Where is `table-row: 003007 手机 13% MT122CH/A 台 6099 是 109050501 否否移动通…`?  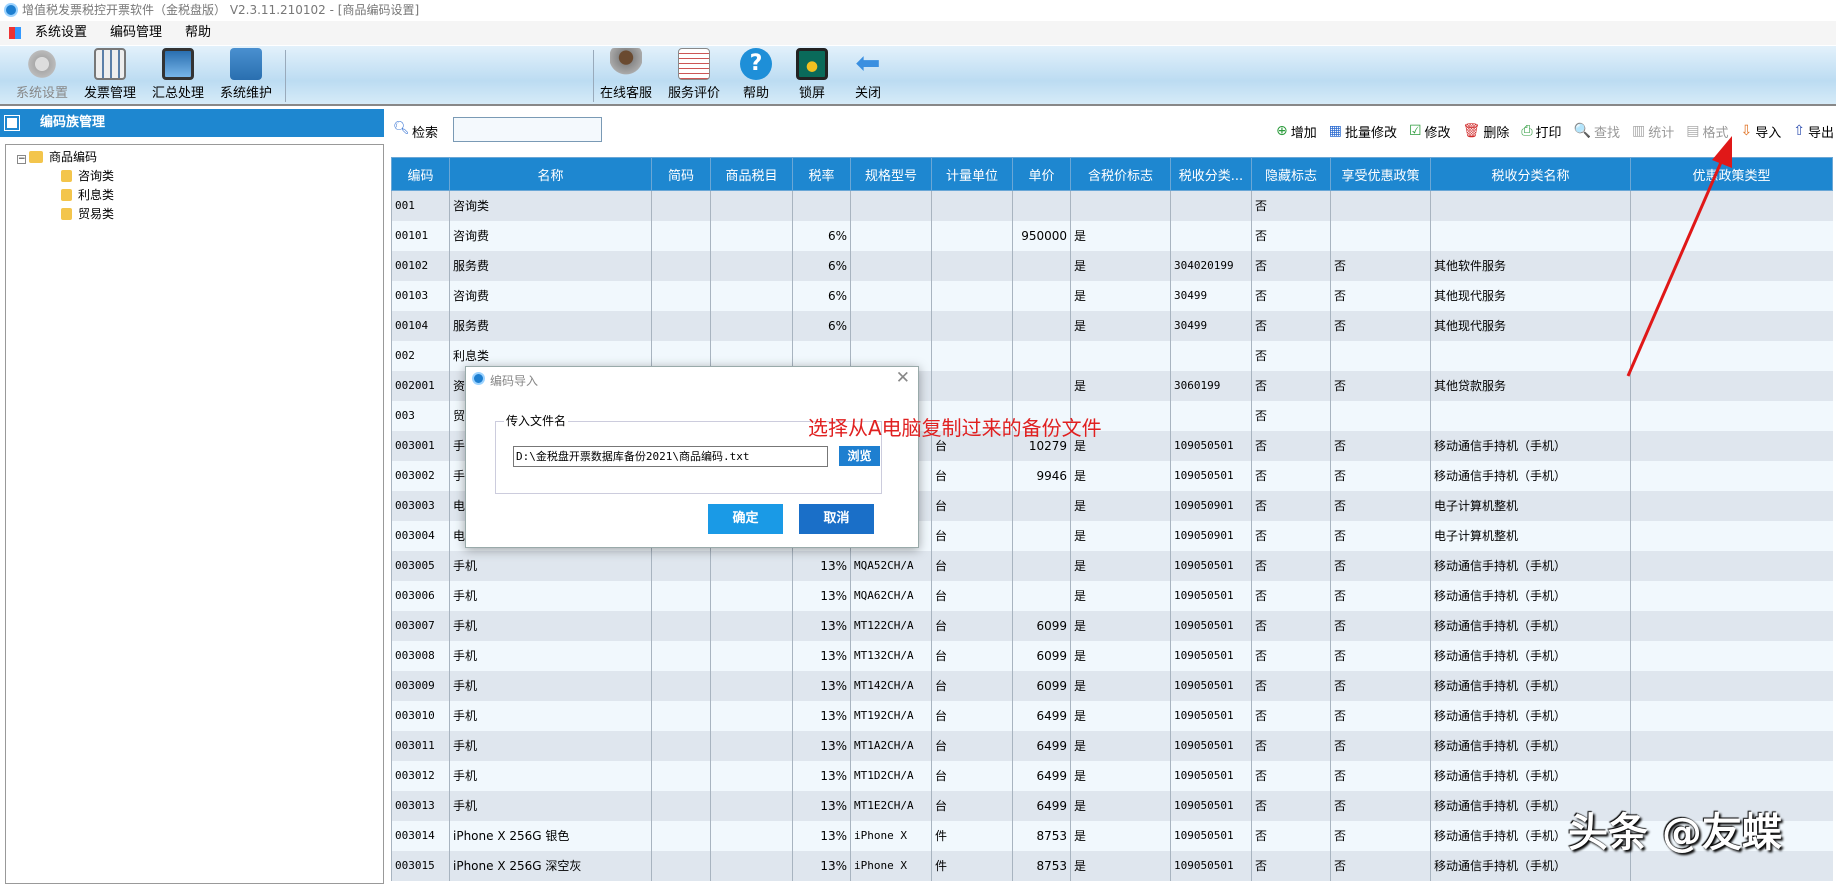 table-row: 003007 手机 13% MT122CH/A 台 6099 是 109050501 否否移动通… is located at coordinates (1112, 625).